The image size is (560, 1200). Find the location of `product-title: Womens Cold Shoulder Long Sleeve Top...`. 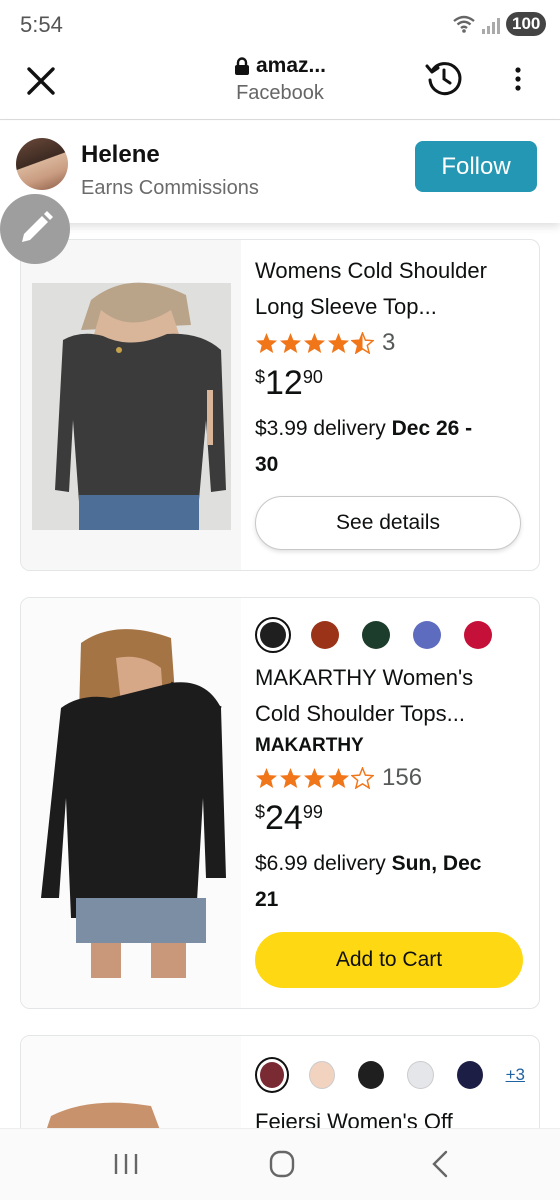

product-title: Womens Cold Shoulder Long Sleeve Top... is located at coordinates (390, 289).